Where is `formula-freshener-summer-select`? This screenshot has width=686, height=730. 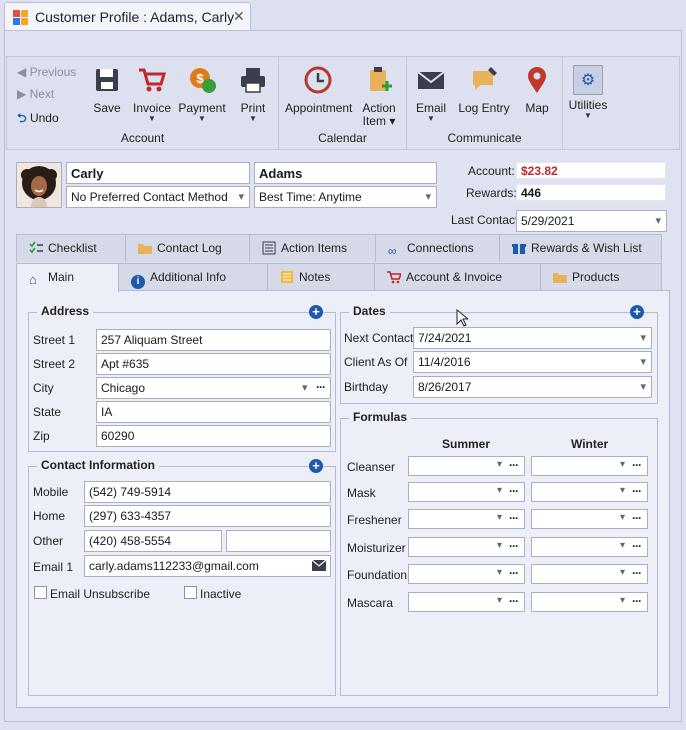 formula-freshener-summer-select is located at coordinates (466, 519).